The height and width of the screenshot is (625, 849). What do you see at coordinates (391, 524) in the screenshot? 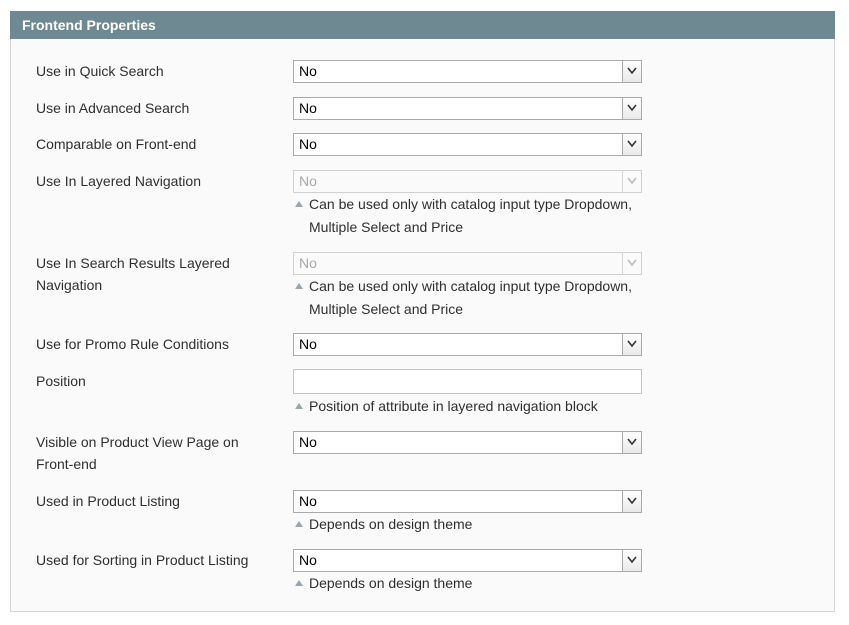
I see `product-listing-note-text: Depends on design theme` at bounding box center [391, 524].